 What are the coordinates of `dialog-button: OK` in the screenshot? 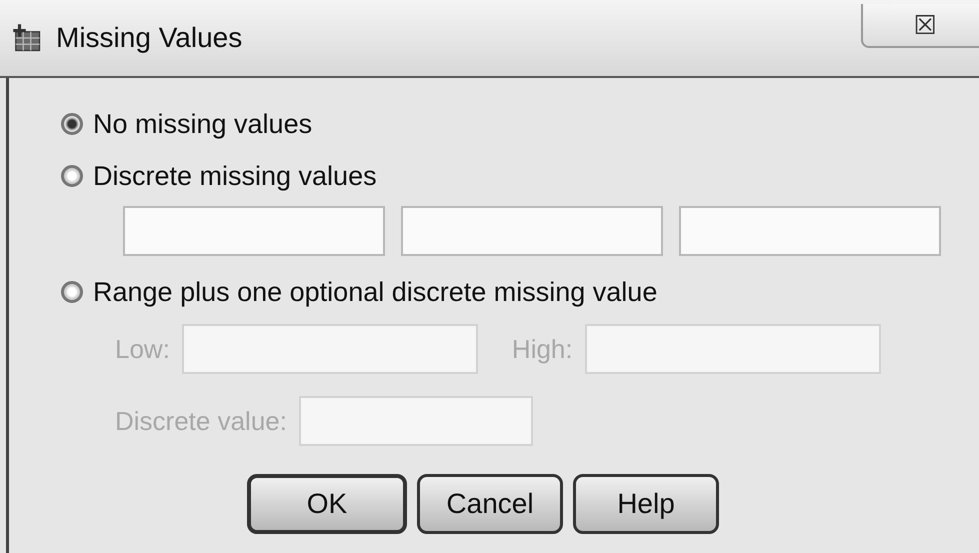 It's located at (327, 504).